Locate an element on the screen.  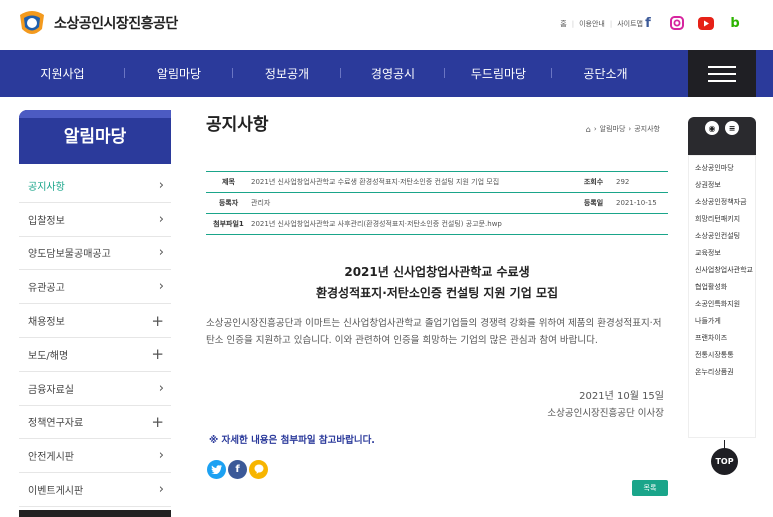
youtube-icon is located at coordinates (706, 23).